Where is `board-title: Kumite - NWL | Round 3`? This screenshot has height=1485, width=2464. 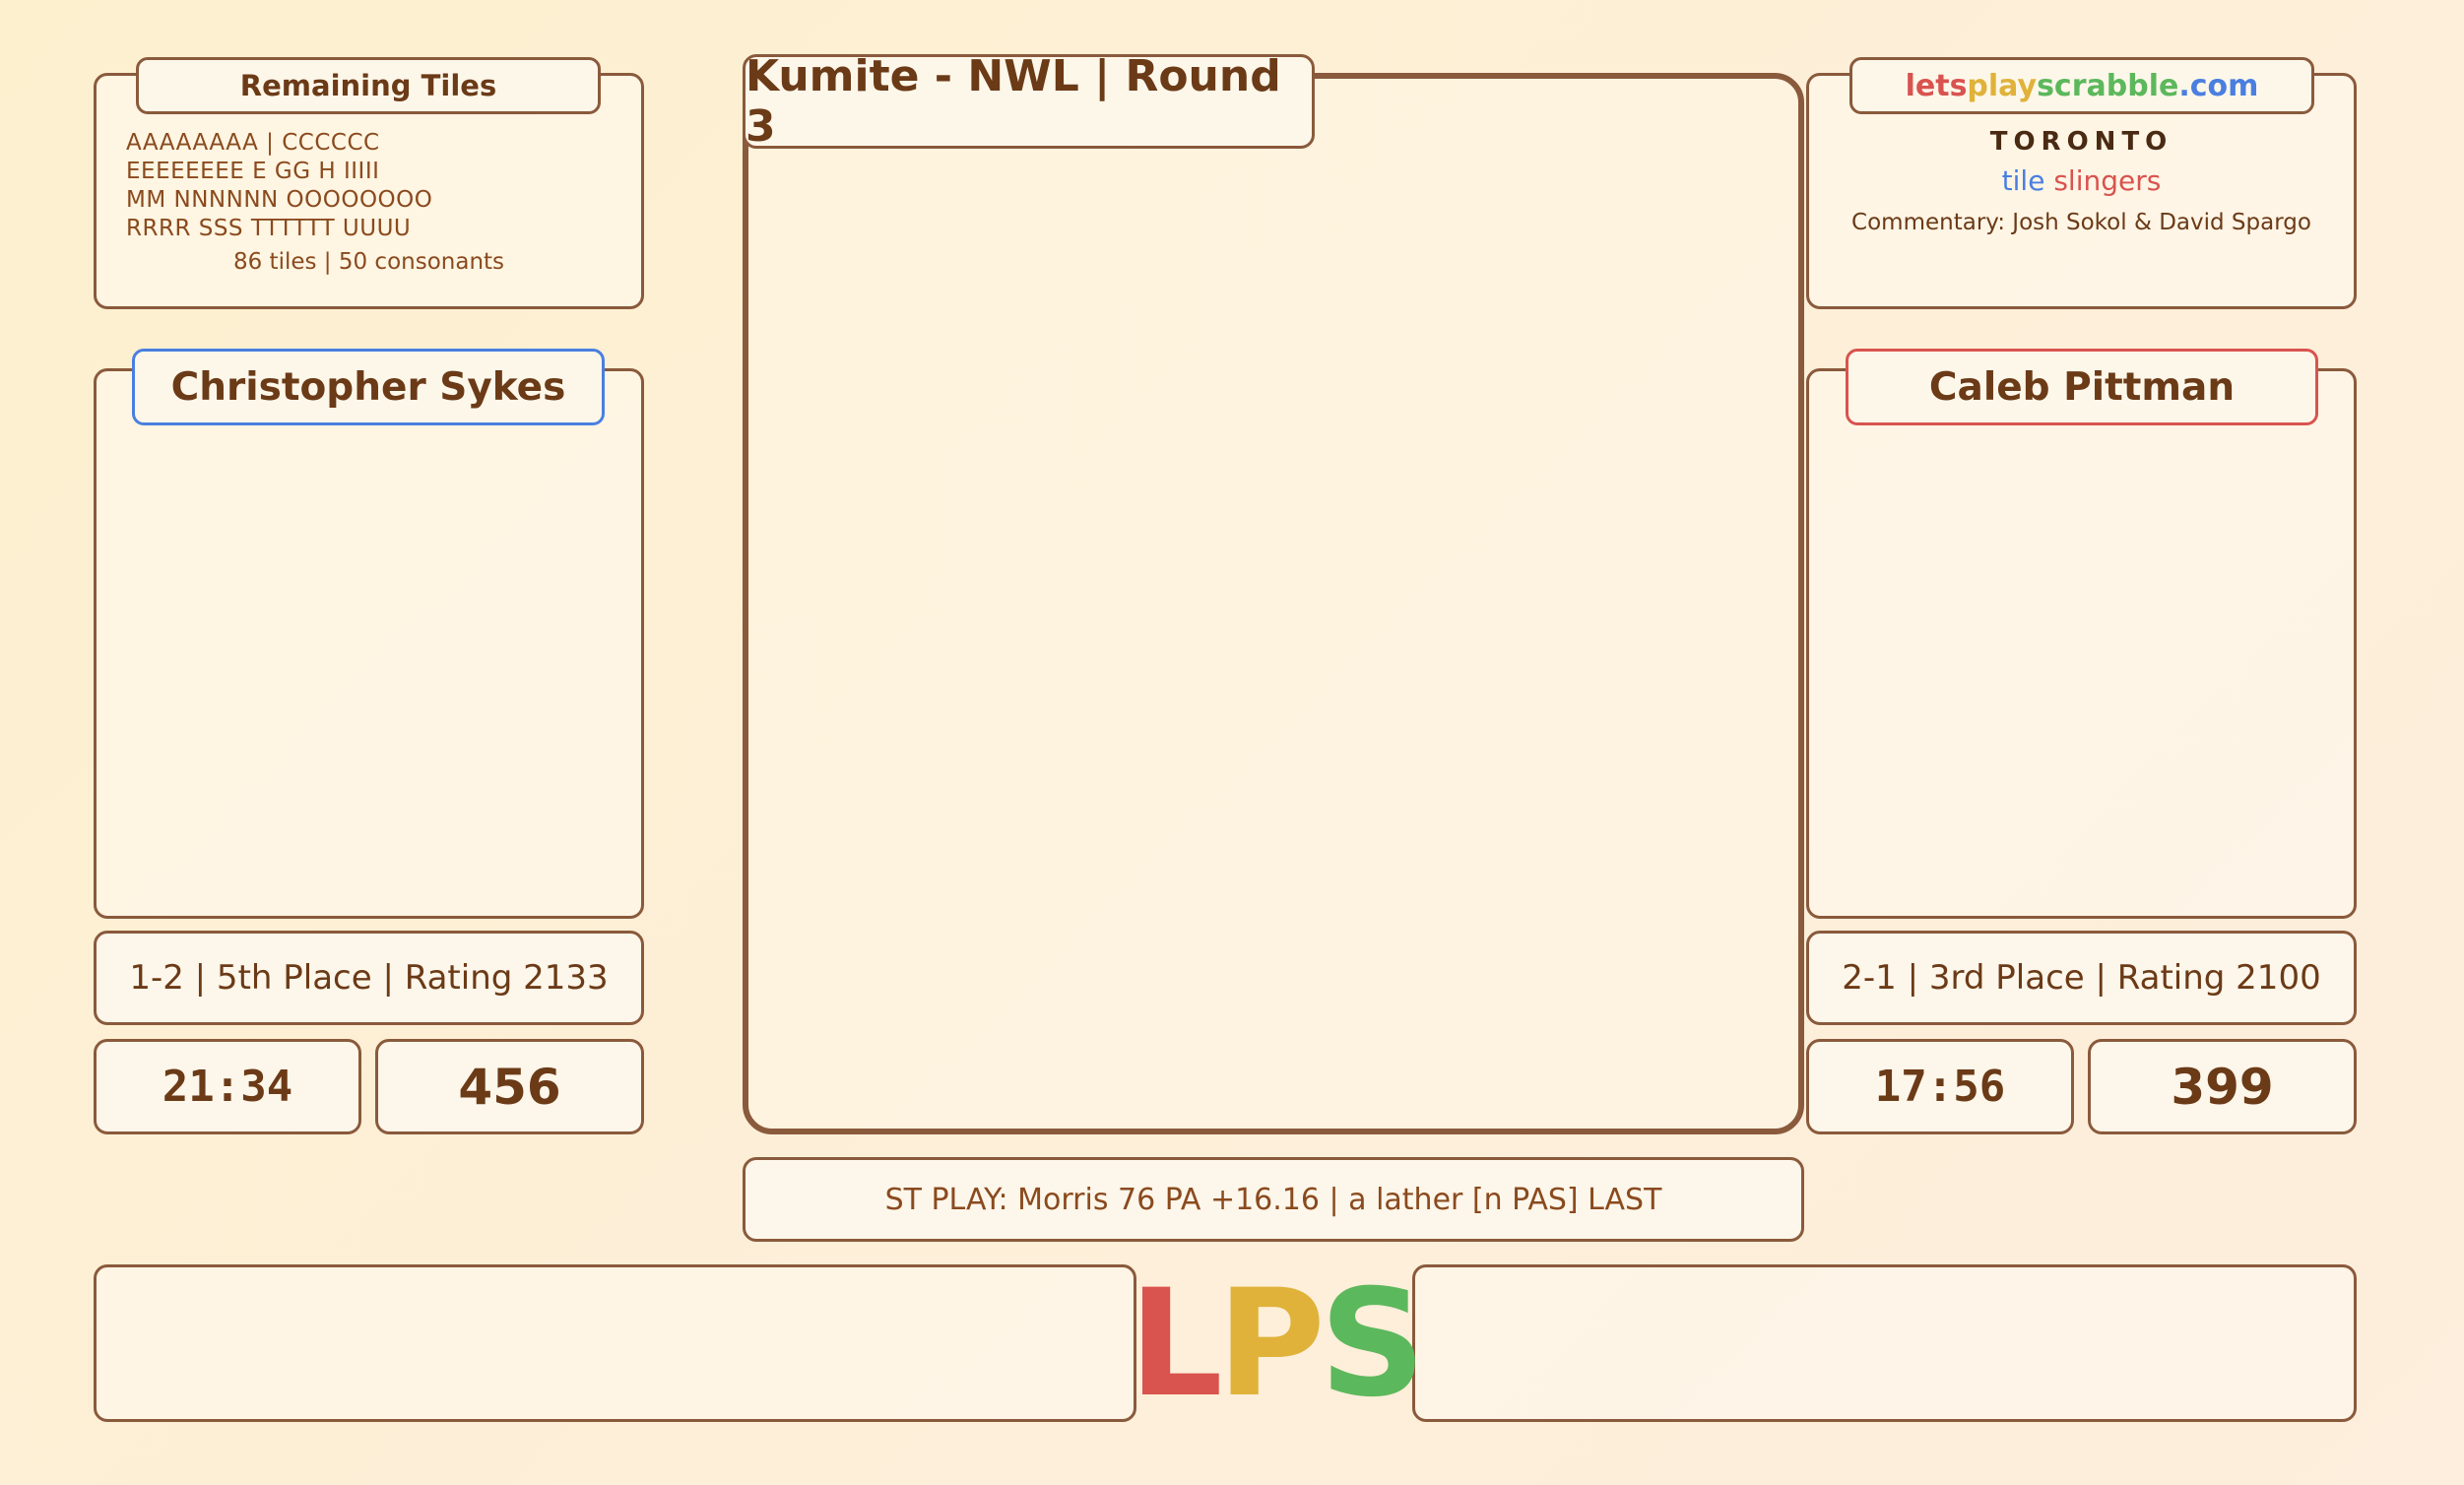
board-title: Kumite - NWL | Round 3 is located at coordinates (1029, 101).